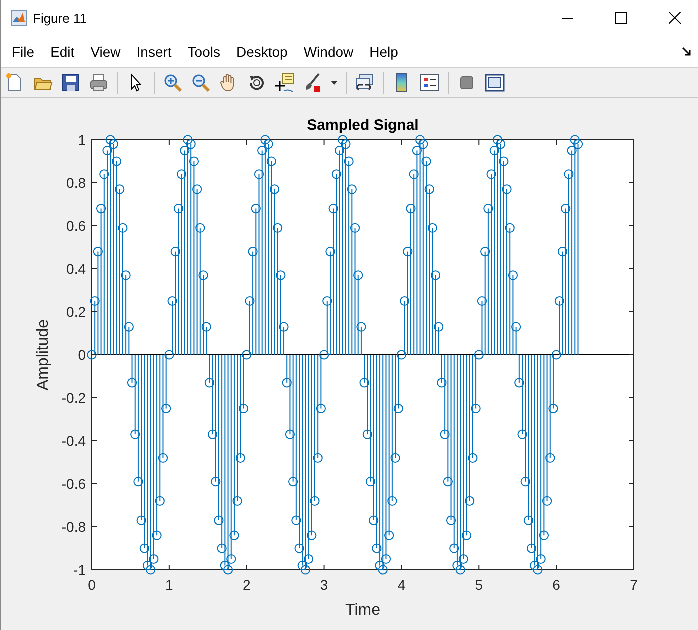  What do you see at coordinates (60, 18) in the screenshot?
I see `window-title: Figure 11` at bounding box center [60, 18].